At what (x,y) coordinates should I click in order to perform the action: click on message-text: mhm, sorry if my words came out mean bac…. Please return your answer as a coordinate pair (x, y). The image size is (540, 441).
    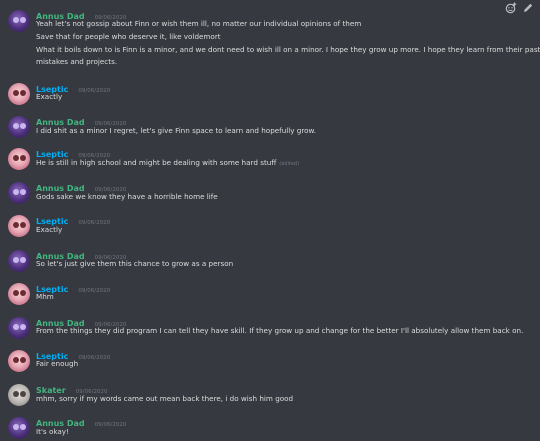
    Looking at the image, I should click on (165, 398).